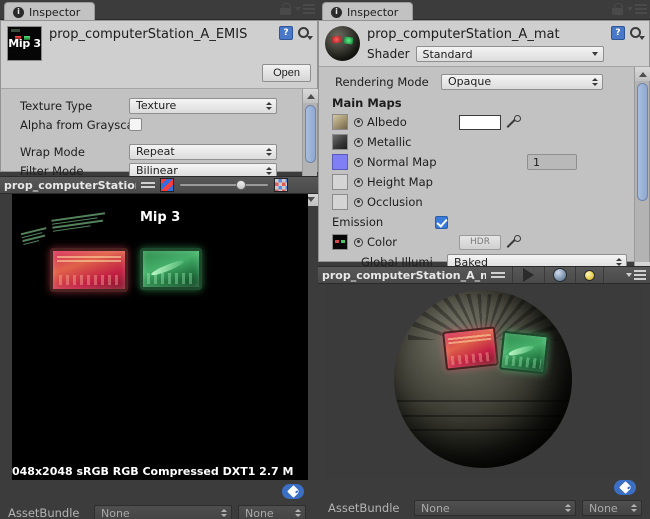 The height and width of the screenshot is (519, 650). I want to click on metallic-label: Metallic, so click(389, 142).